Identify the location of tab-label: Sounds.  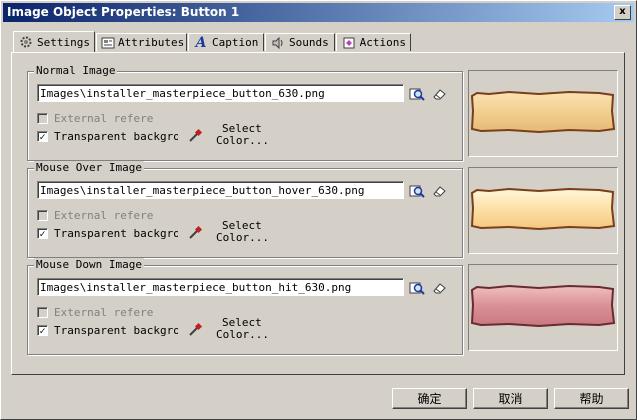
(309, 42).